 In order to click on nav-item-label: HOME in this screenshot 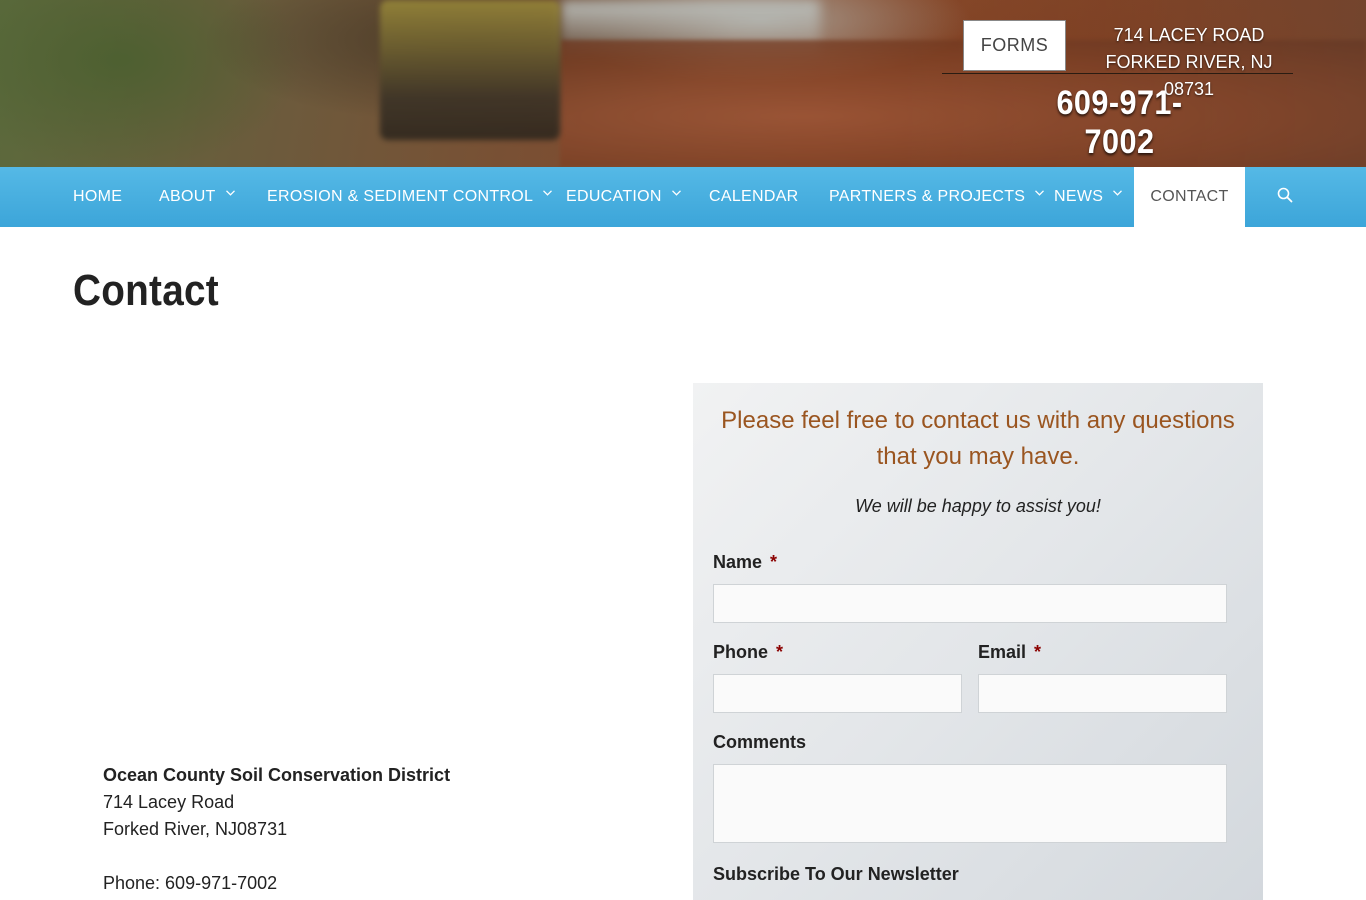, I will do `click(98, 196)`.